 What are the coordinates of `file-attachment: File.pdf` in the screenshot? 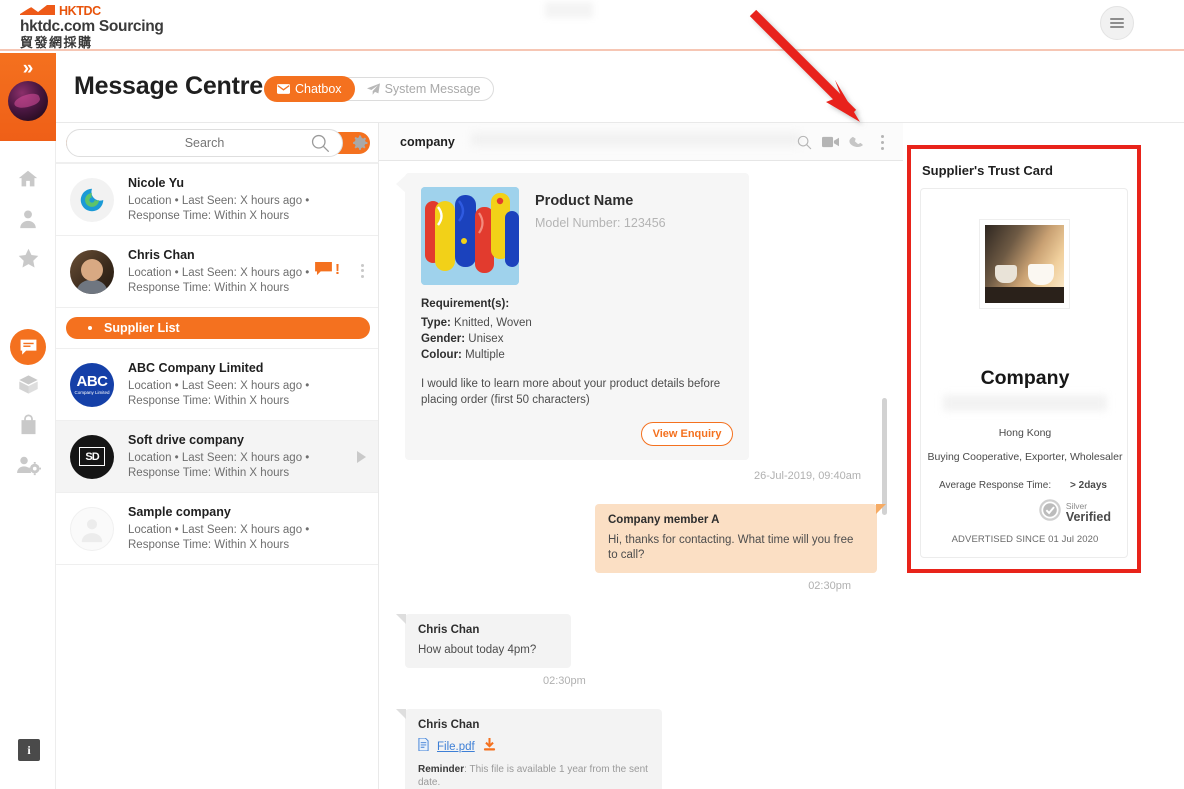 It's located at (533, 746).